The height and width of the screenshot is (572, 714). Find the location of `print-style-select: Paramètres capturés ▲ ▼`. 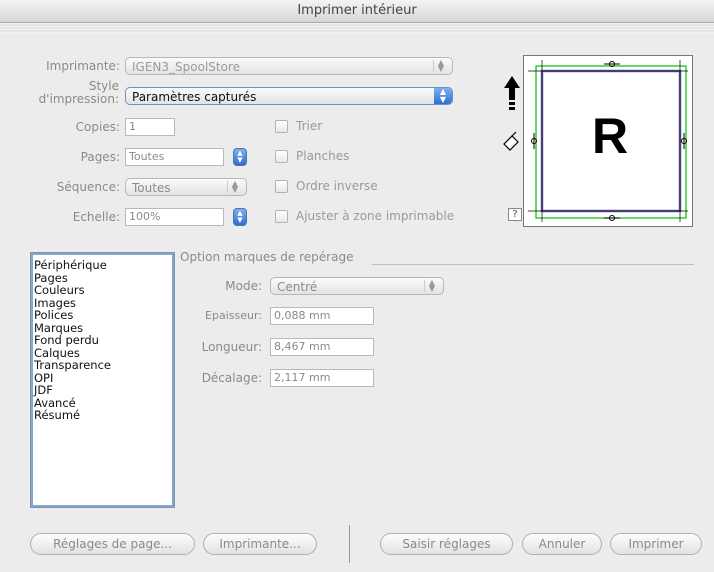

print-style-select: Paramètres capturés ▲ ▼ is located at coordinates (289, 96).